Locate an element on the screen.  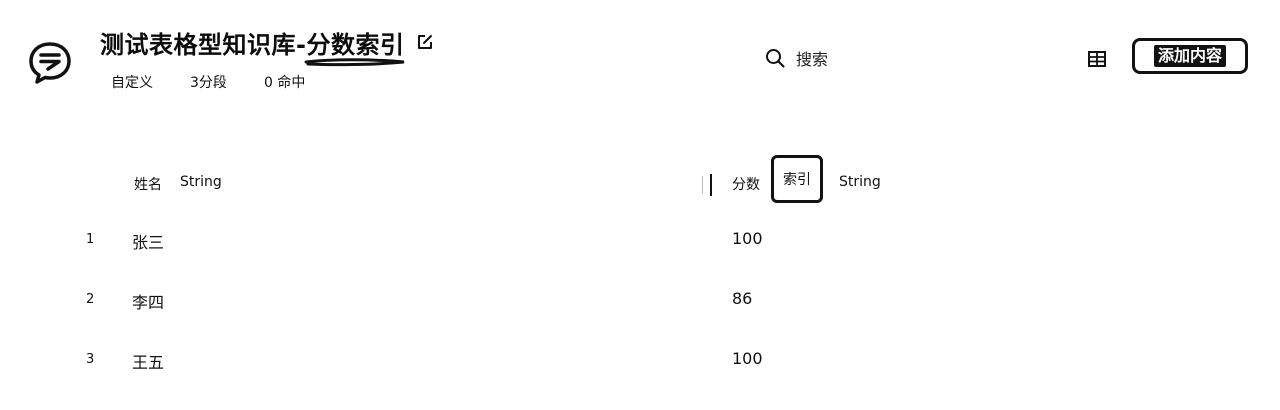
edit-icon is located at coordinates (425, 42).